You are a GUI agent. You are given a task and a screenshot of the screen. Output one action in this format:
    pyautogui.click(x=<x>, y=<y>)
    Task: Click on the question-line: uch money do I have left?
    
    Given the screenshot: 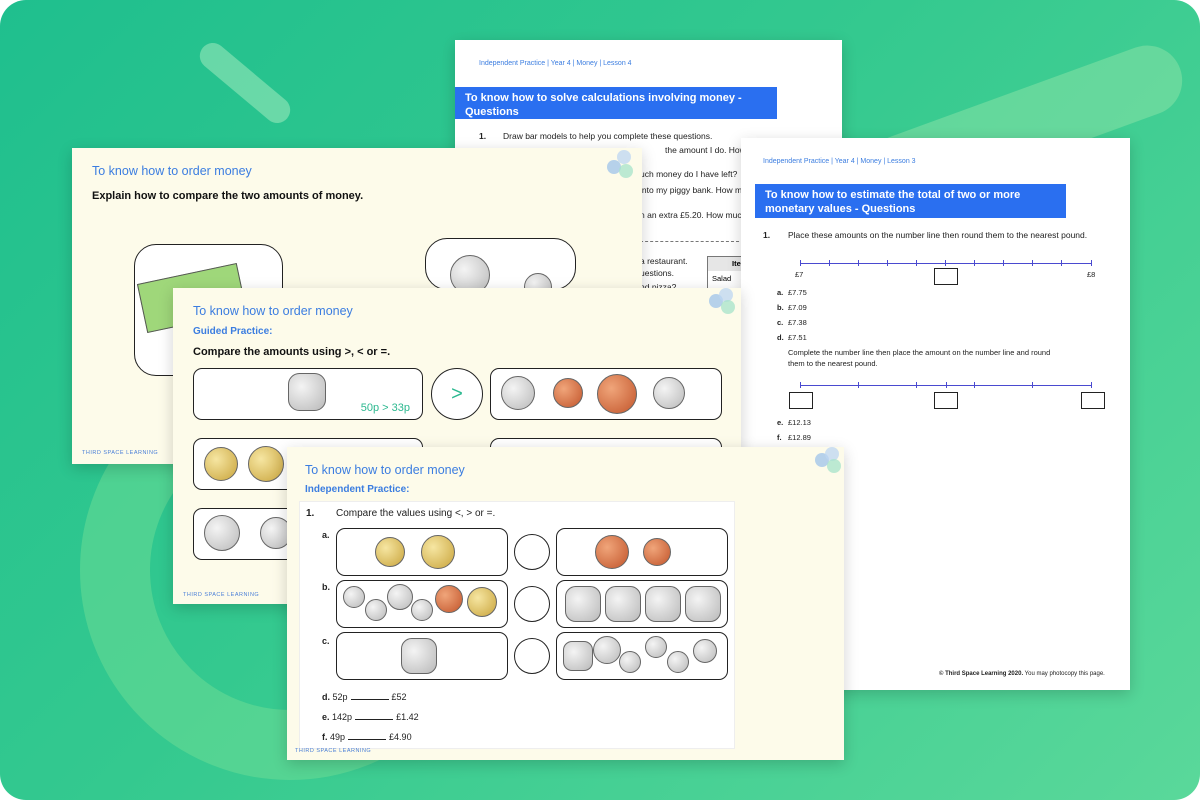 What is the action you would take?
    pyautogui.click(x=689, y=174)
    